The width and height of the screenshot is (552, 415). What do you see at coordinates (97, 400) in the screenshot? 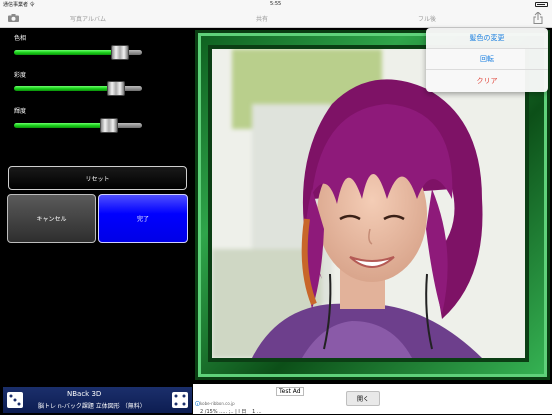
I see `ad-banner-left: NBack 3D 脳トレ n-バック課題 立体図形 （無料）` at bounding box center [97, 400].